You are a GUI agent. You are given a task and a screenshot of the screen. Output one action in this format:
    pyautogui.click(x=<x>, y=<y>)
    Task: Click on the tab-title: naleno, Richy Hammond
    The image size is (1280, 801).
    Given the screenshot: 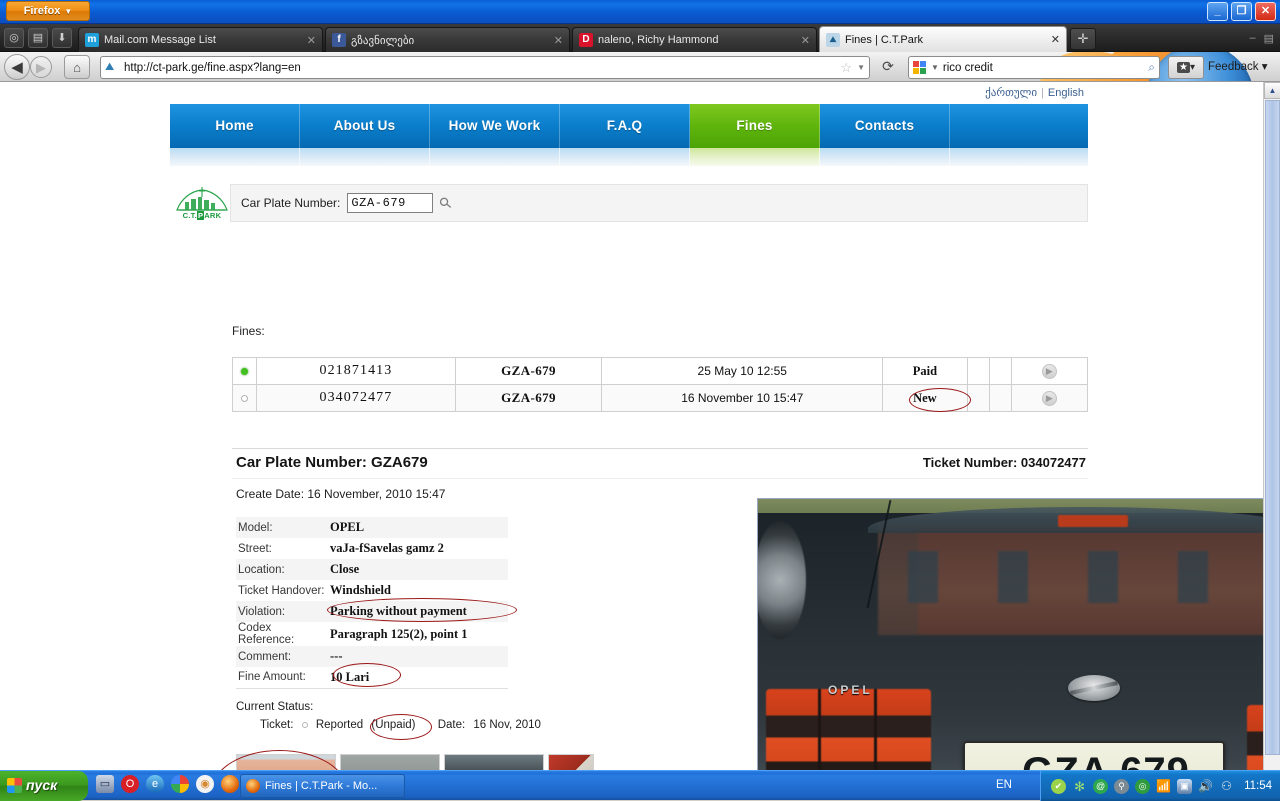 What is the action you would take?
    pyautogui.click(x=658, y=40)
    